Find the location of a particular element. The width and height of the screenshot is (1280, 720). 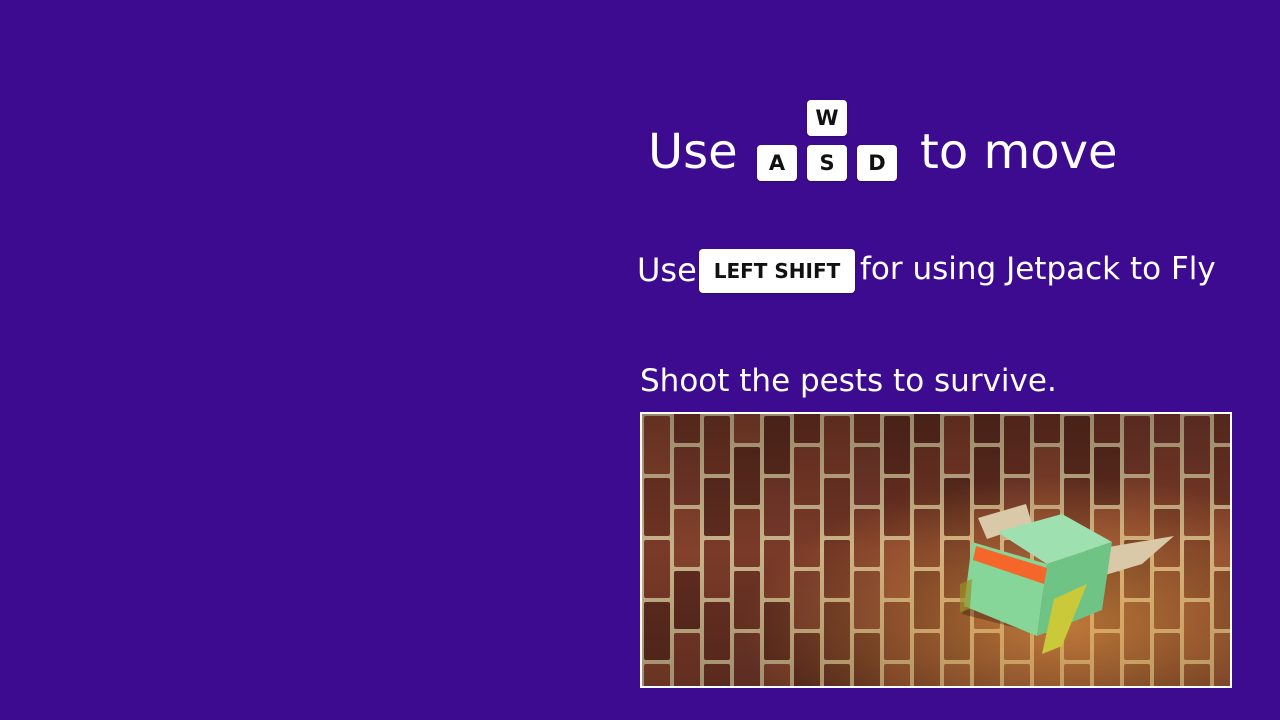

shoot-instruction: Shoot the pests to survive. is located at coordinates (848, 381).